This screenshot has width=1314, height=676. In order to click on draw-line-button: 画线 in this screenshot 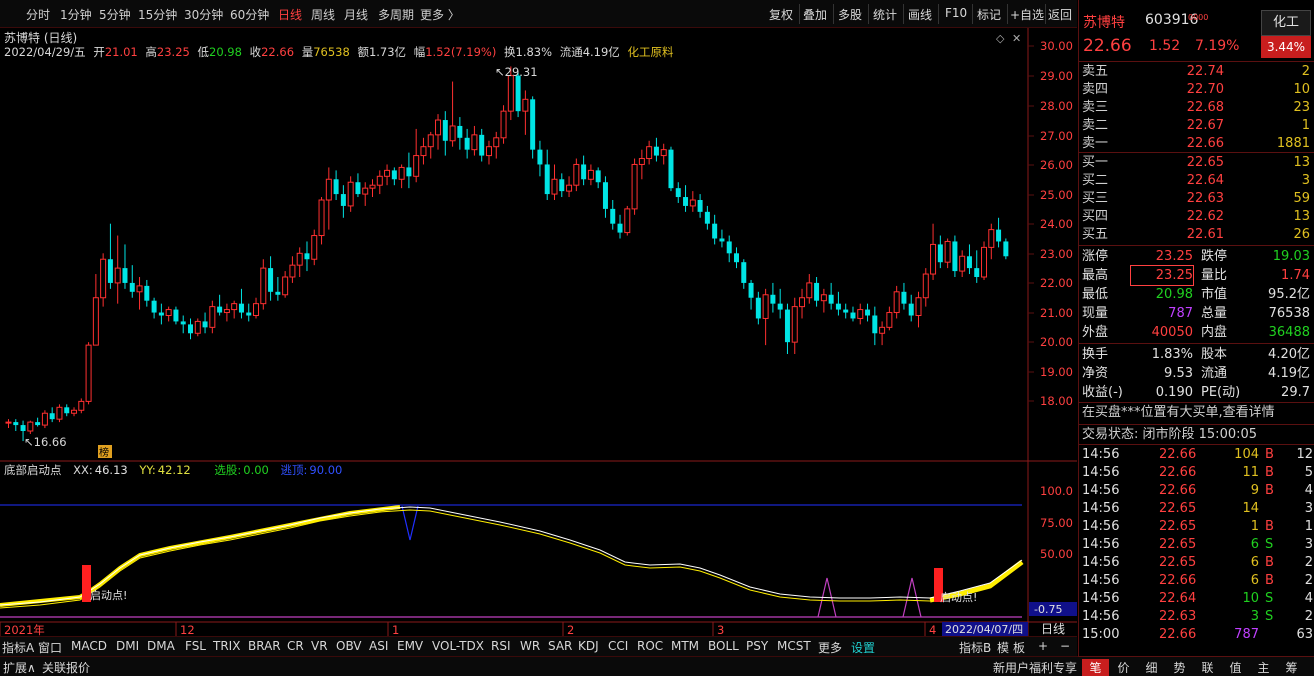, I will do `click(920, 14)`.